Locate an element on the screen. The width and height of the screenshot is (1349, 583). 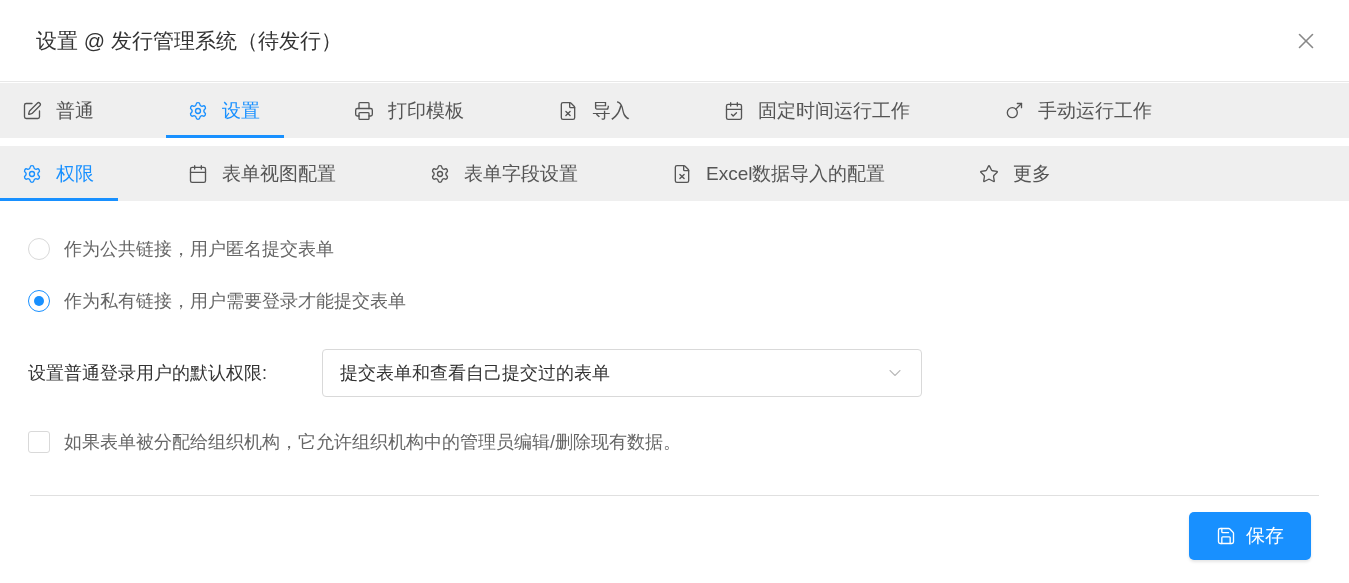
edit-icon is located at coordinates (32, 110).